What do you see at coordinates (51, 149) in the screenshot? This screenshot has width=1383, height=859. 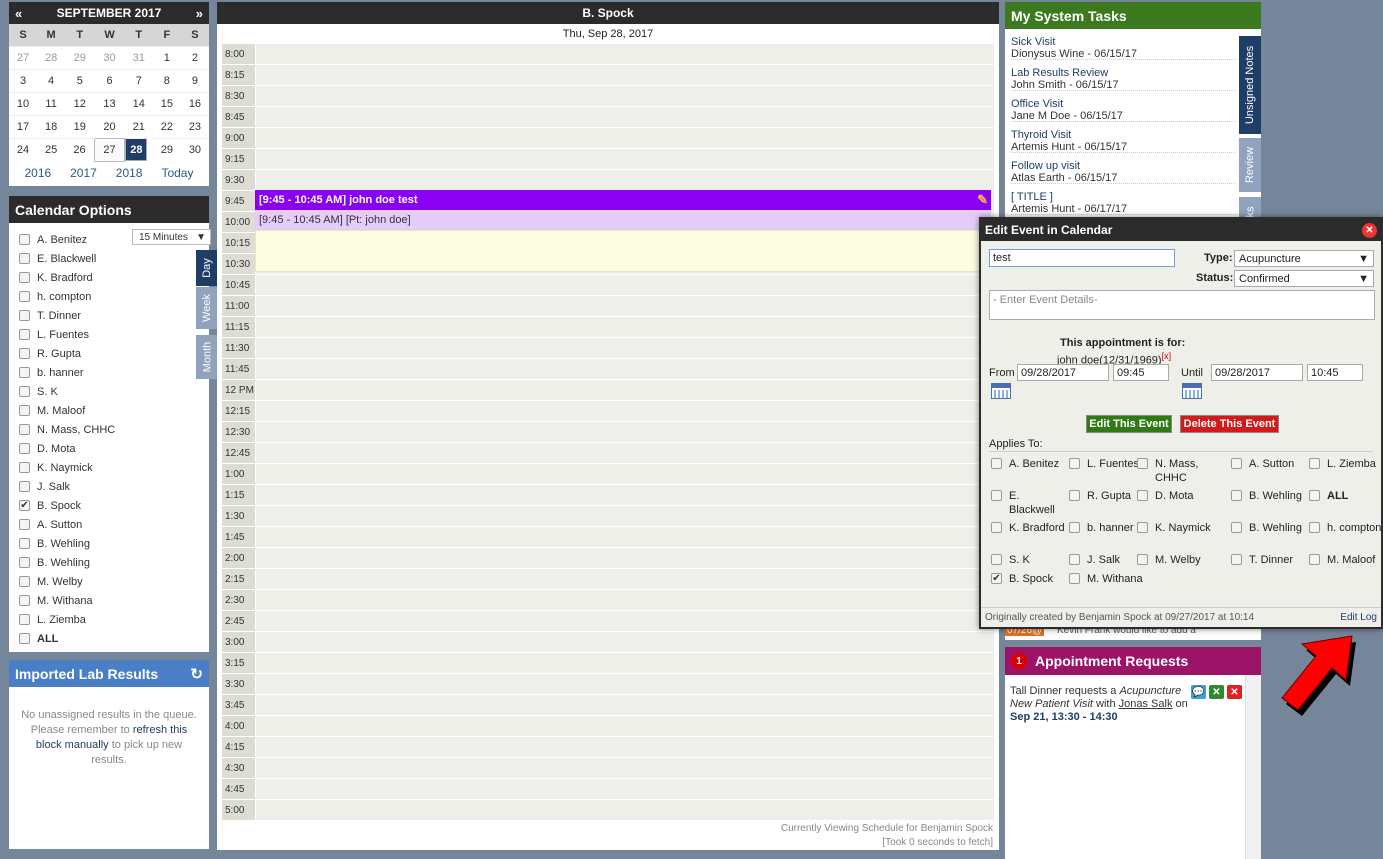 I see `calendar-day: 25` at bounding box center [51, 149].